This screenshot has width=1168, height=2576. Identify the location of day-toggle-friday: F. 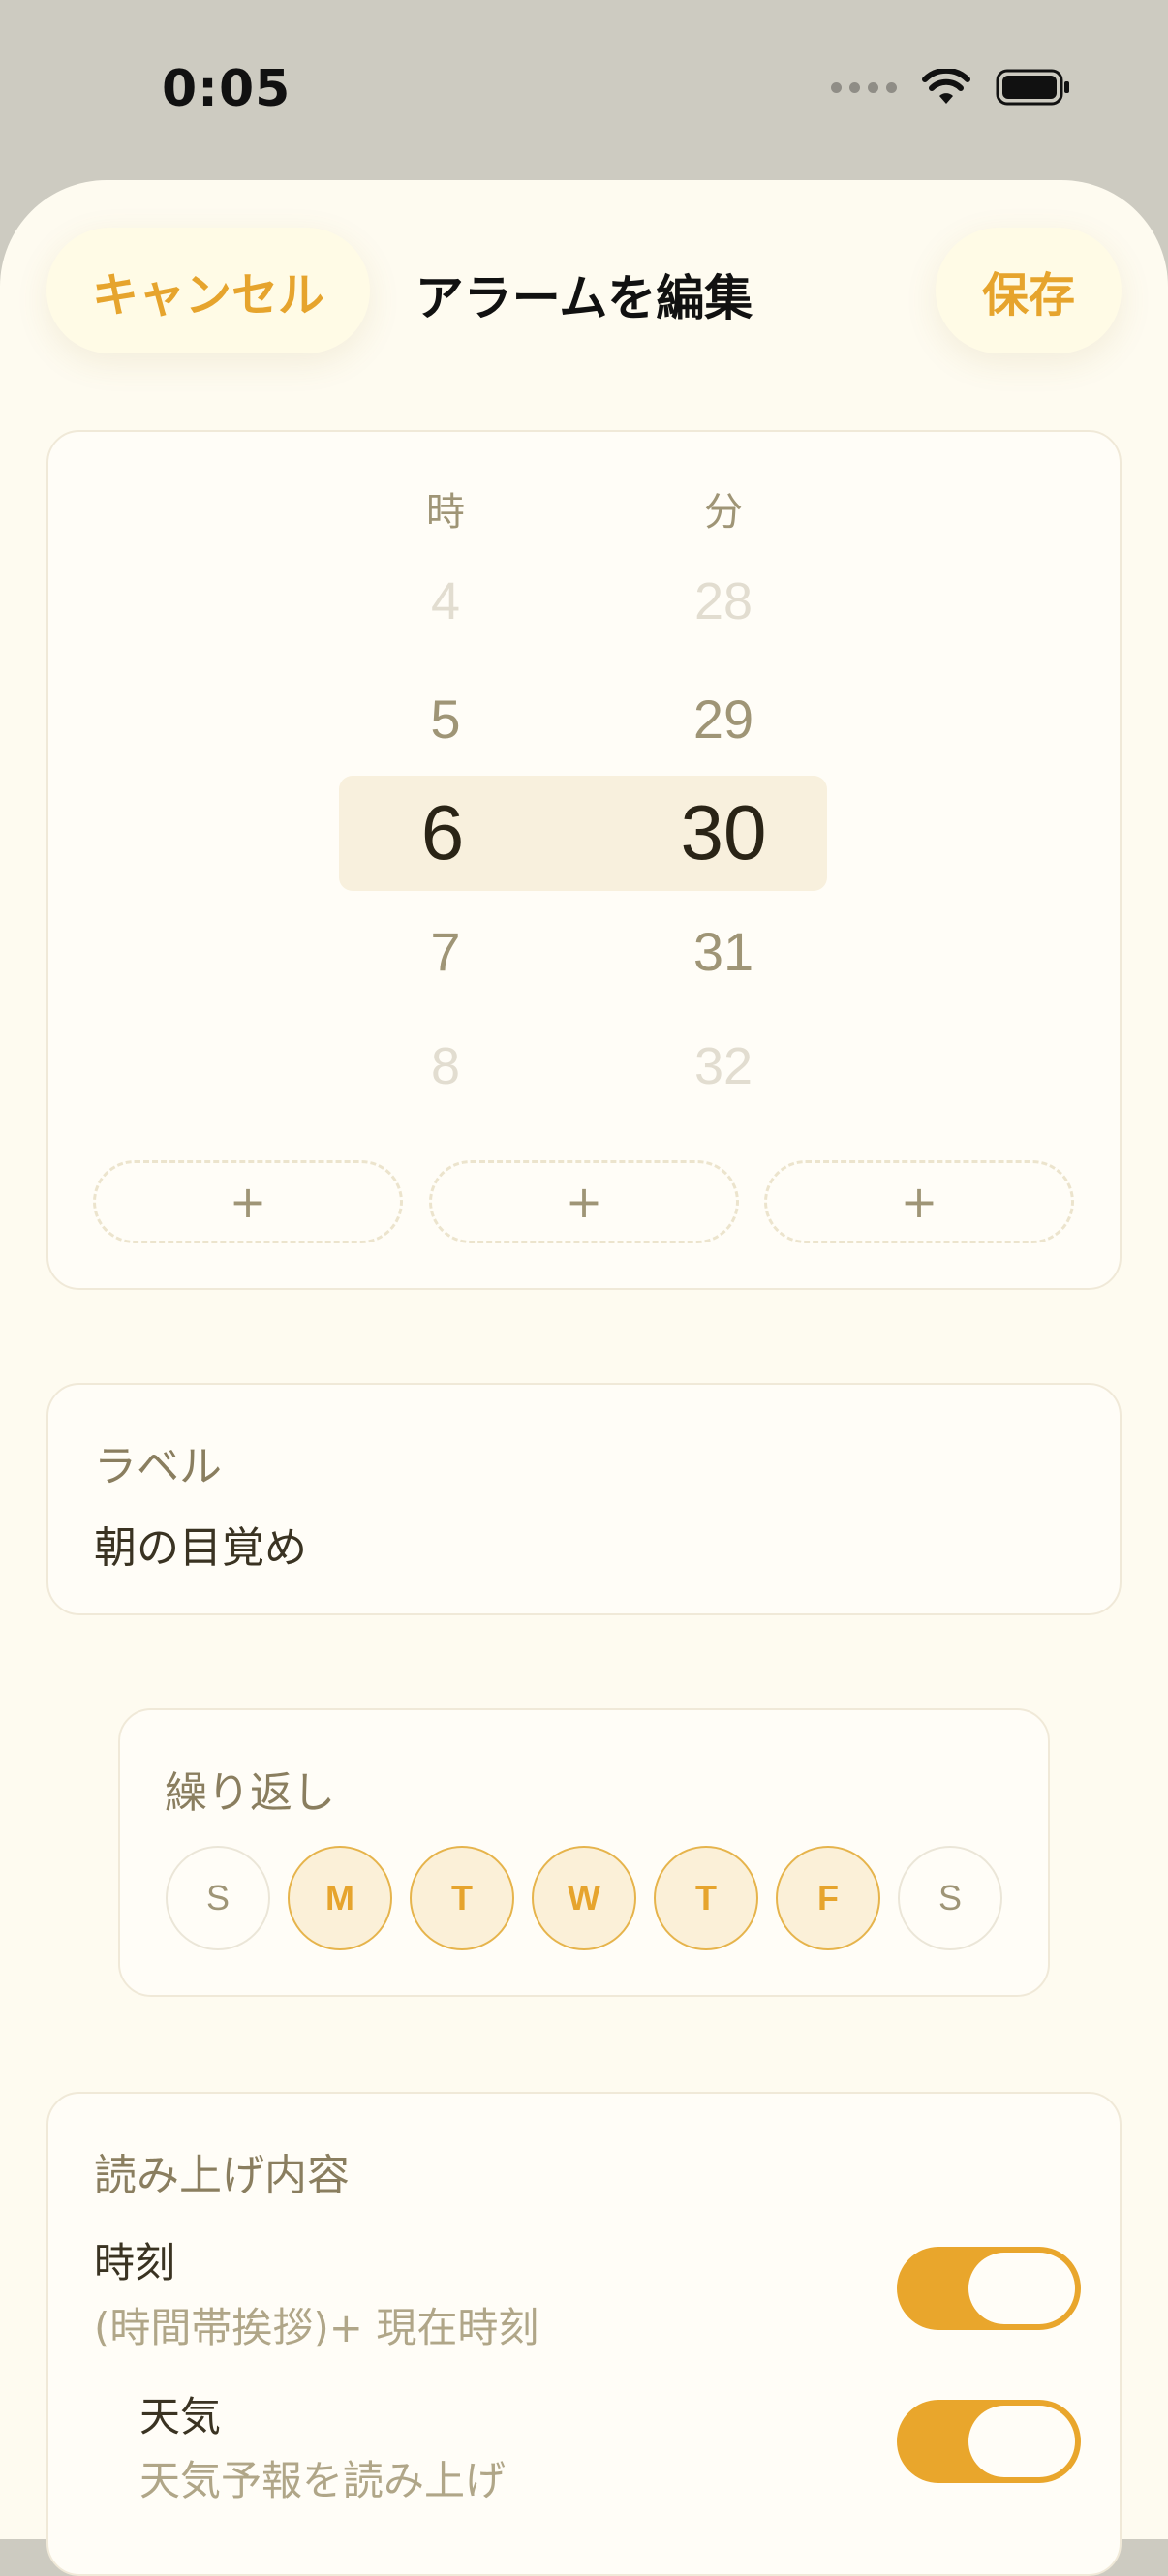
(828, 1898).